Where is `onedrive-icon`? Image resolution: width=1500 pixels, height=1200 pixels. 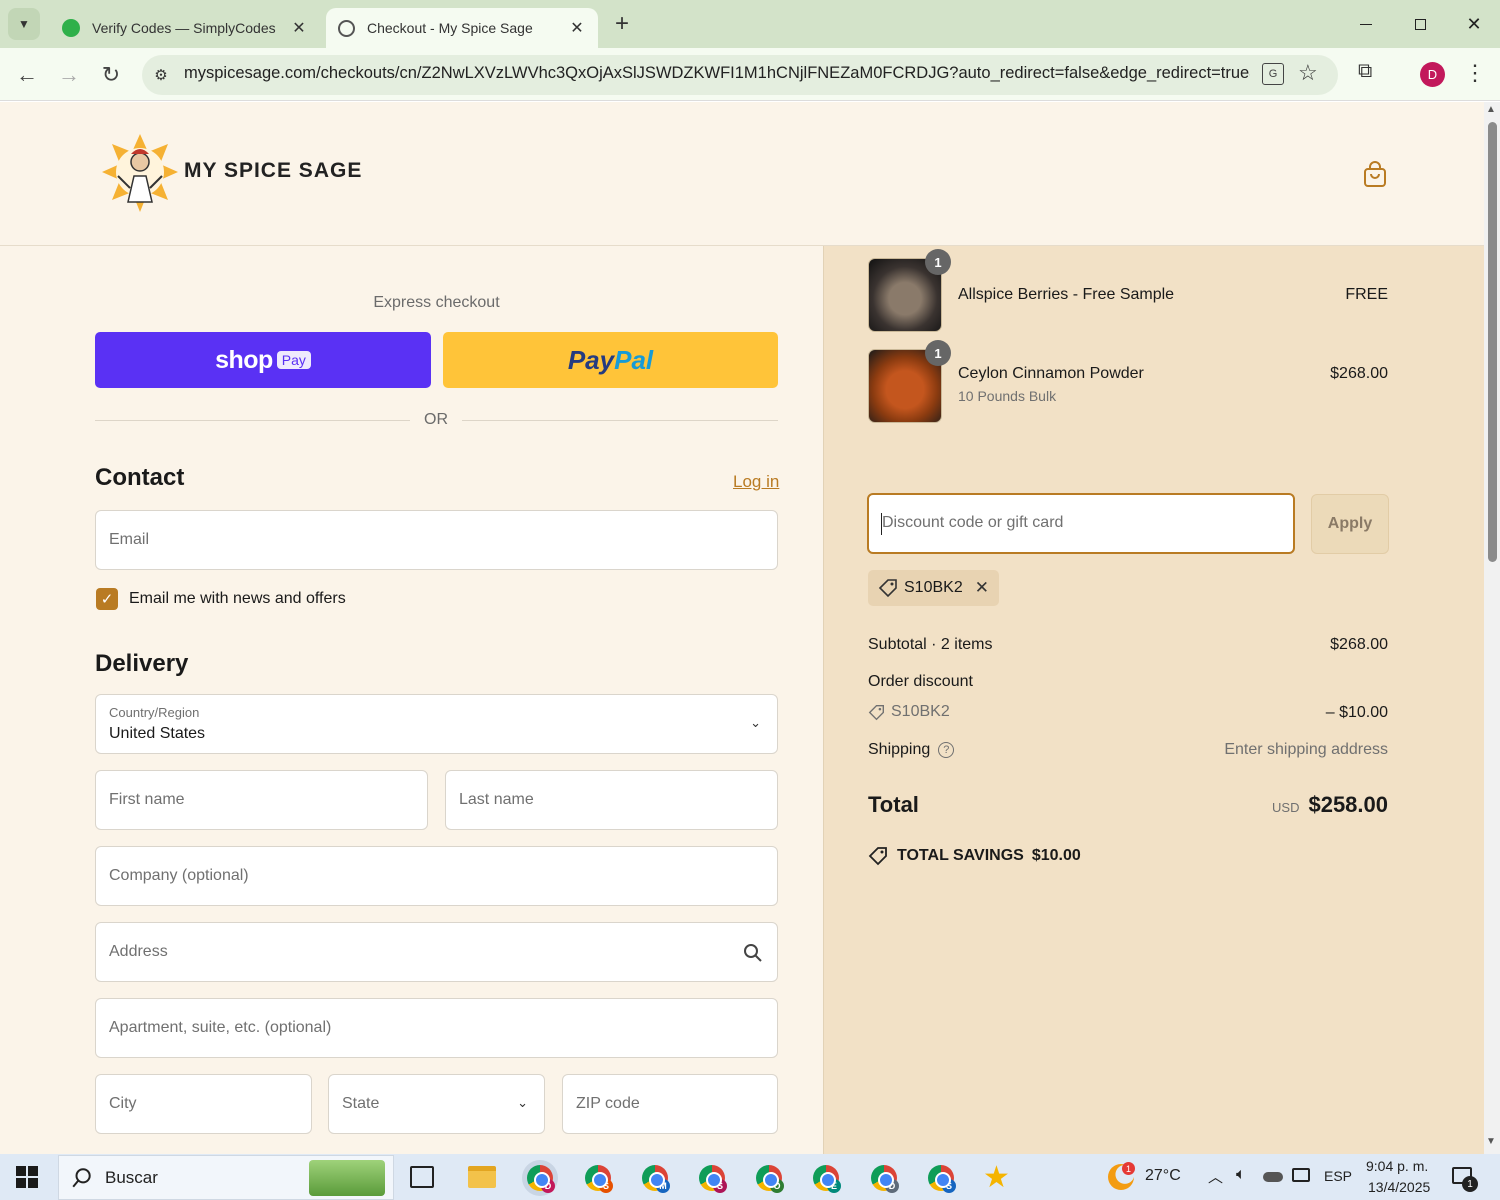 onedrive-icon is located at coordinates (1273, 1177).